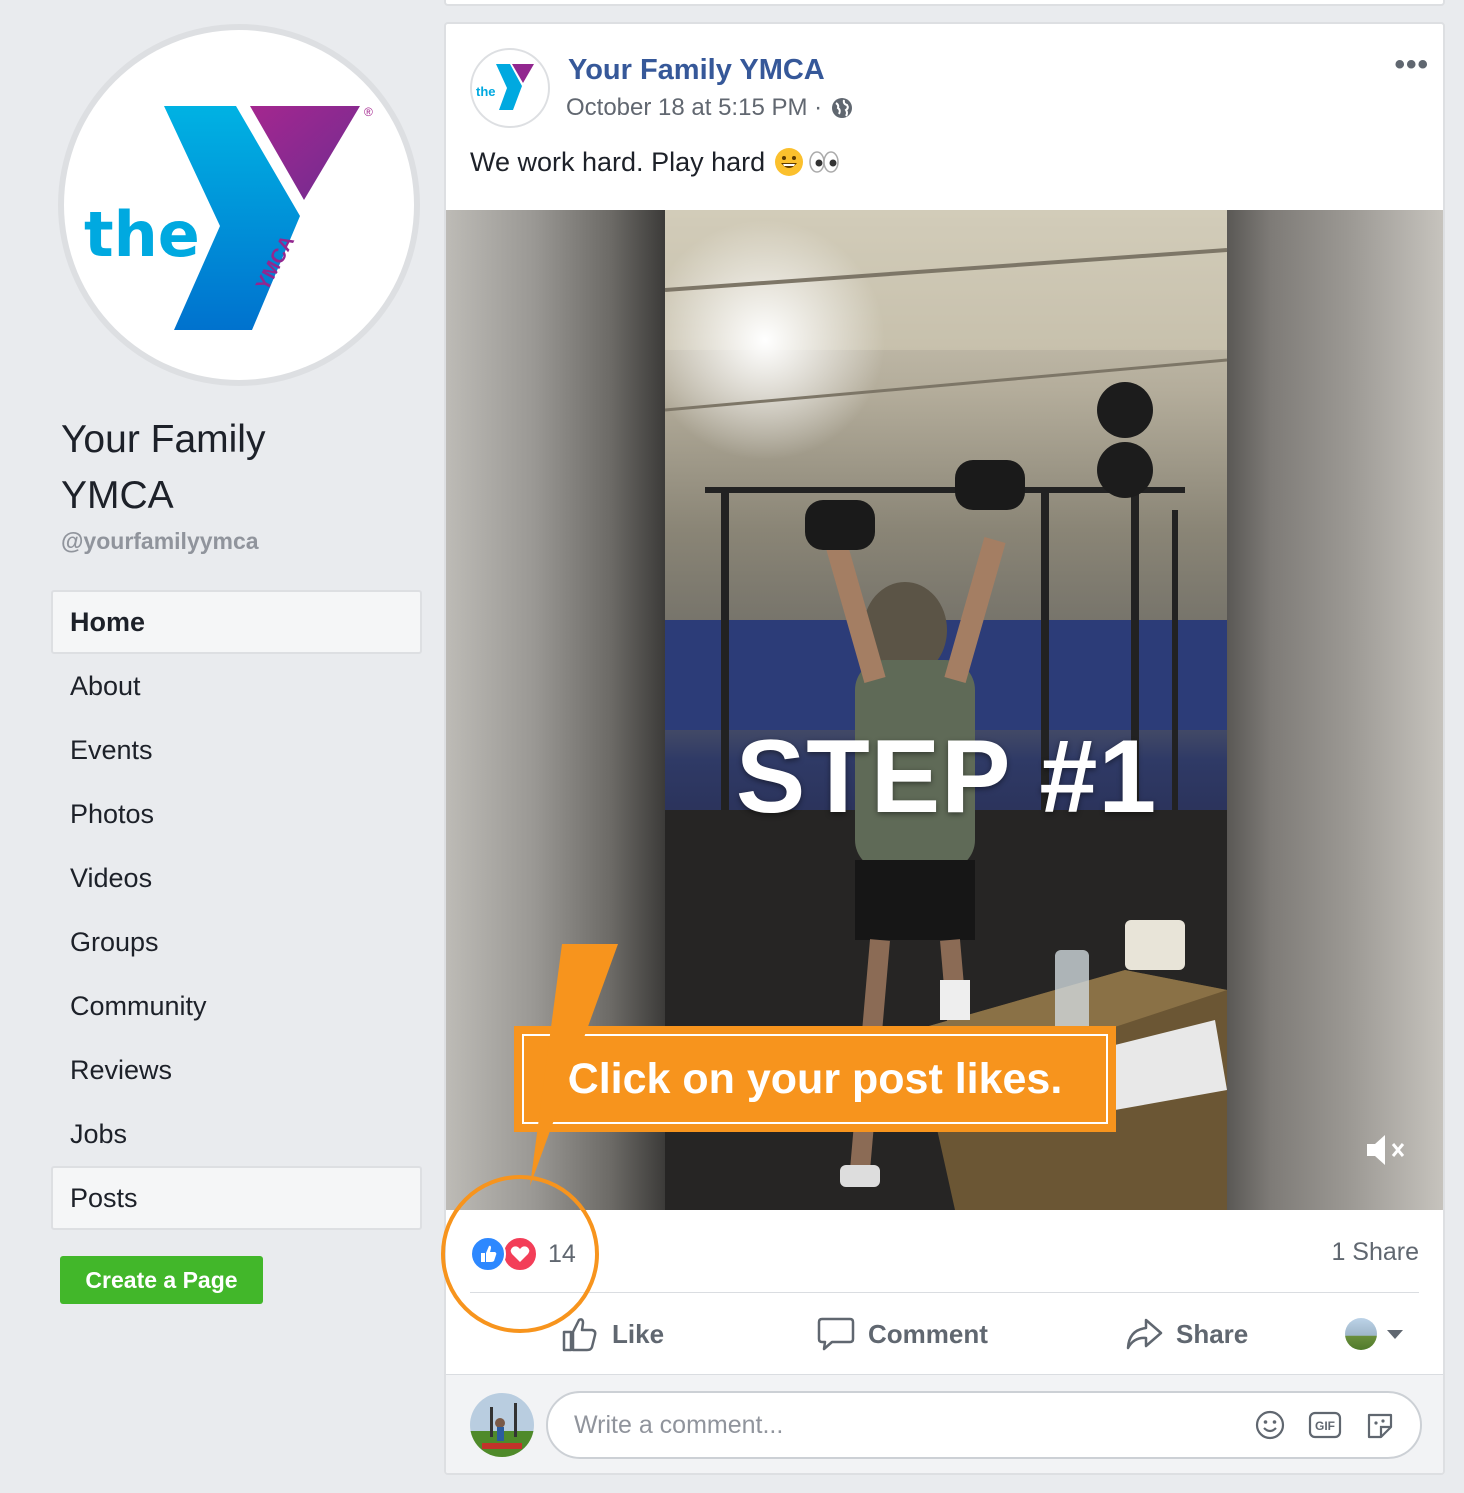 The height and width of the screenshot is (1493, 1464). What do you see at coordinates (236, 878) in the screenshot?
I see `nav-item-videos: Videos` at bounding box center [236, 878].